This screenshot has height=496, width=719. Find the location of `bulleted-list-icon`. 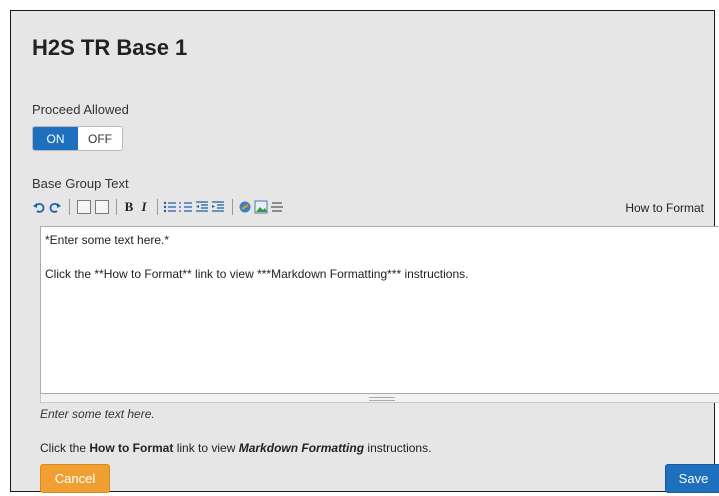

bulleted-list-icon is located at coordinates (170, 207).